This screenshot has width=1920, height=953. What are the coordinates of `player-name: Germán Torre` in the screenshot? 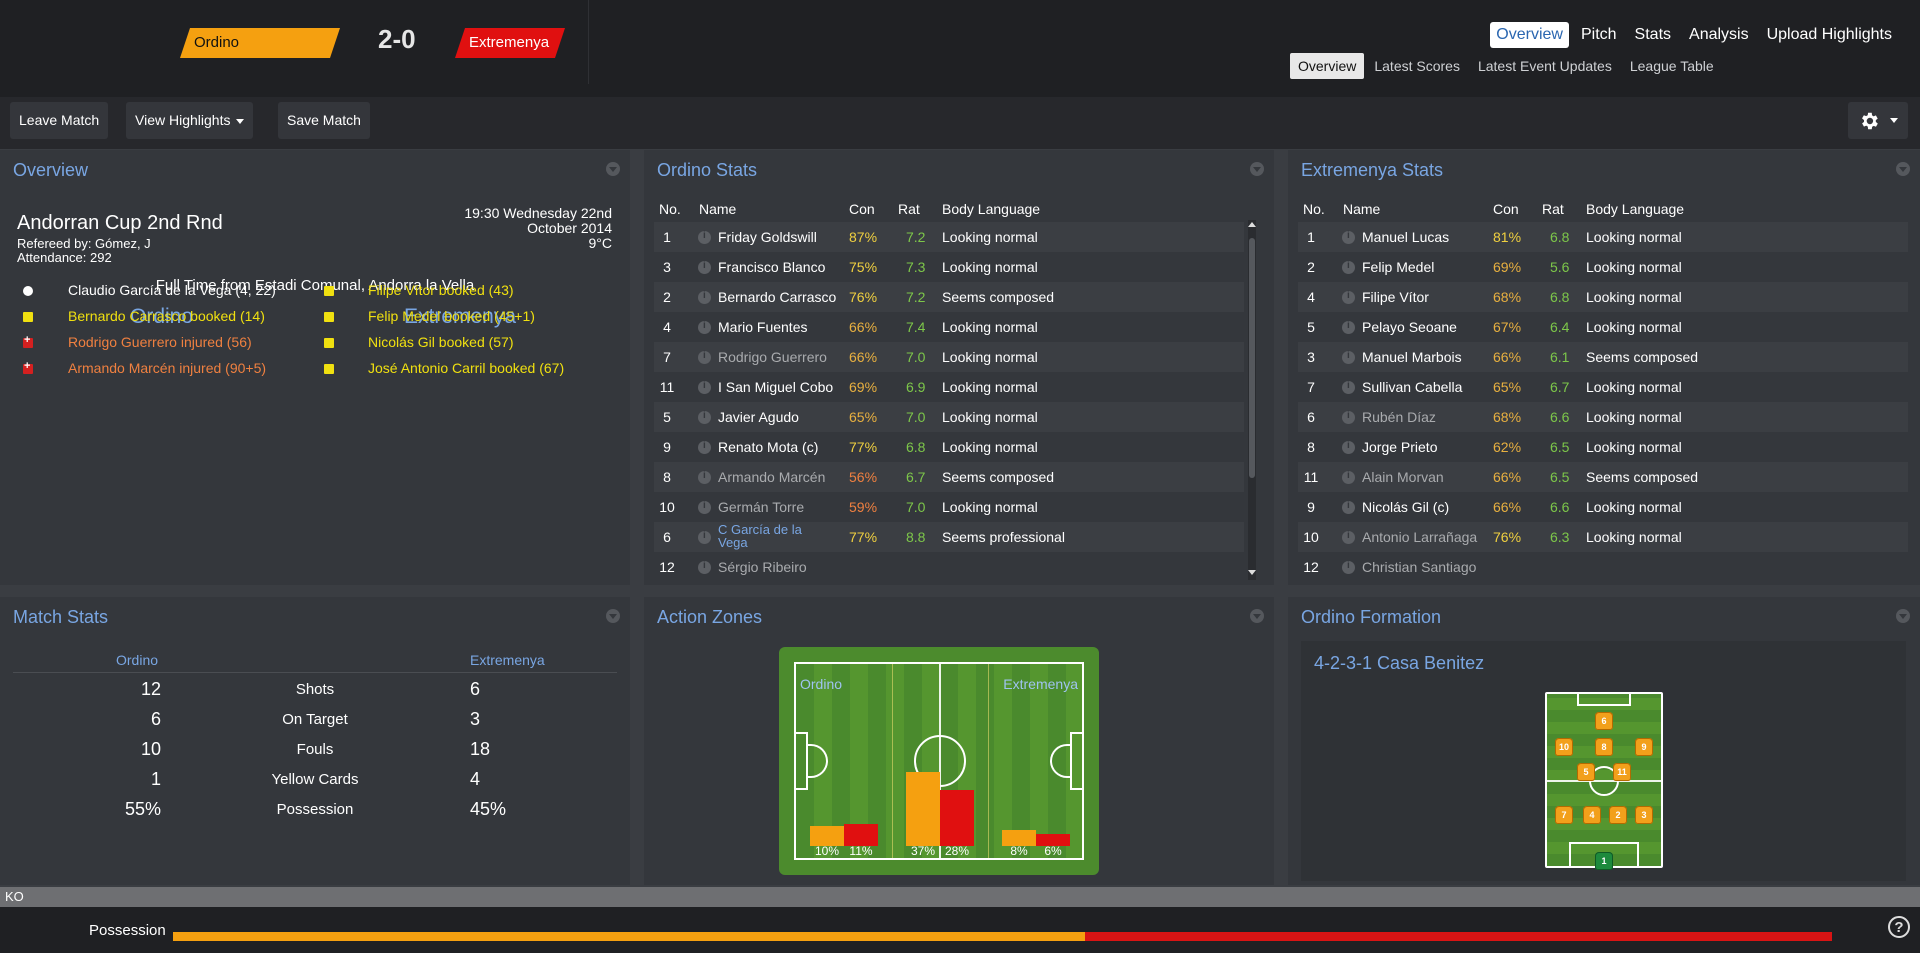 It's located at (761, 507).